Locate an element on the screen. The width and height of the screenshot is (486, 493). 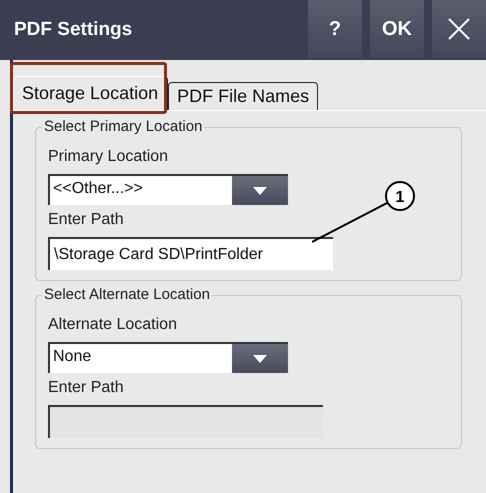
tab: PDF File Names is located at coordinates (243, 96).